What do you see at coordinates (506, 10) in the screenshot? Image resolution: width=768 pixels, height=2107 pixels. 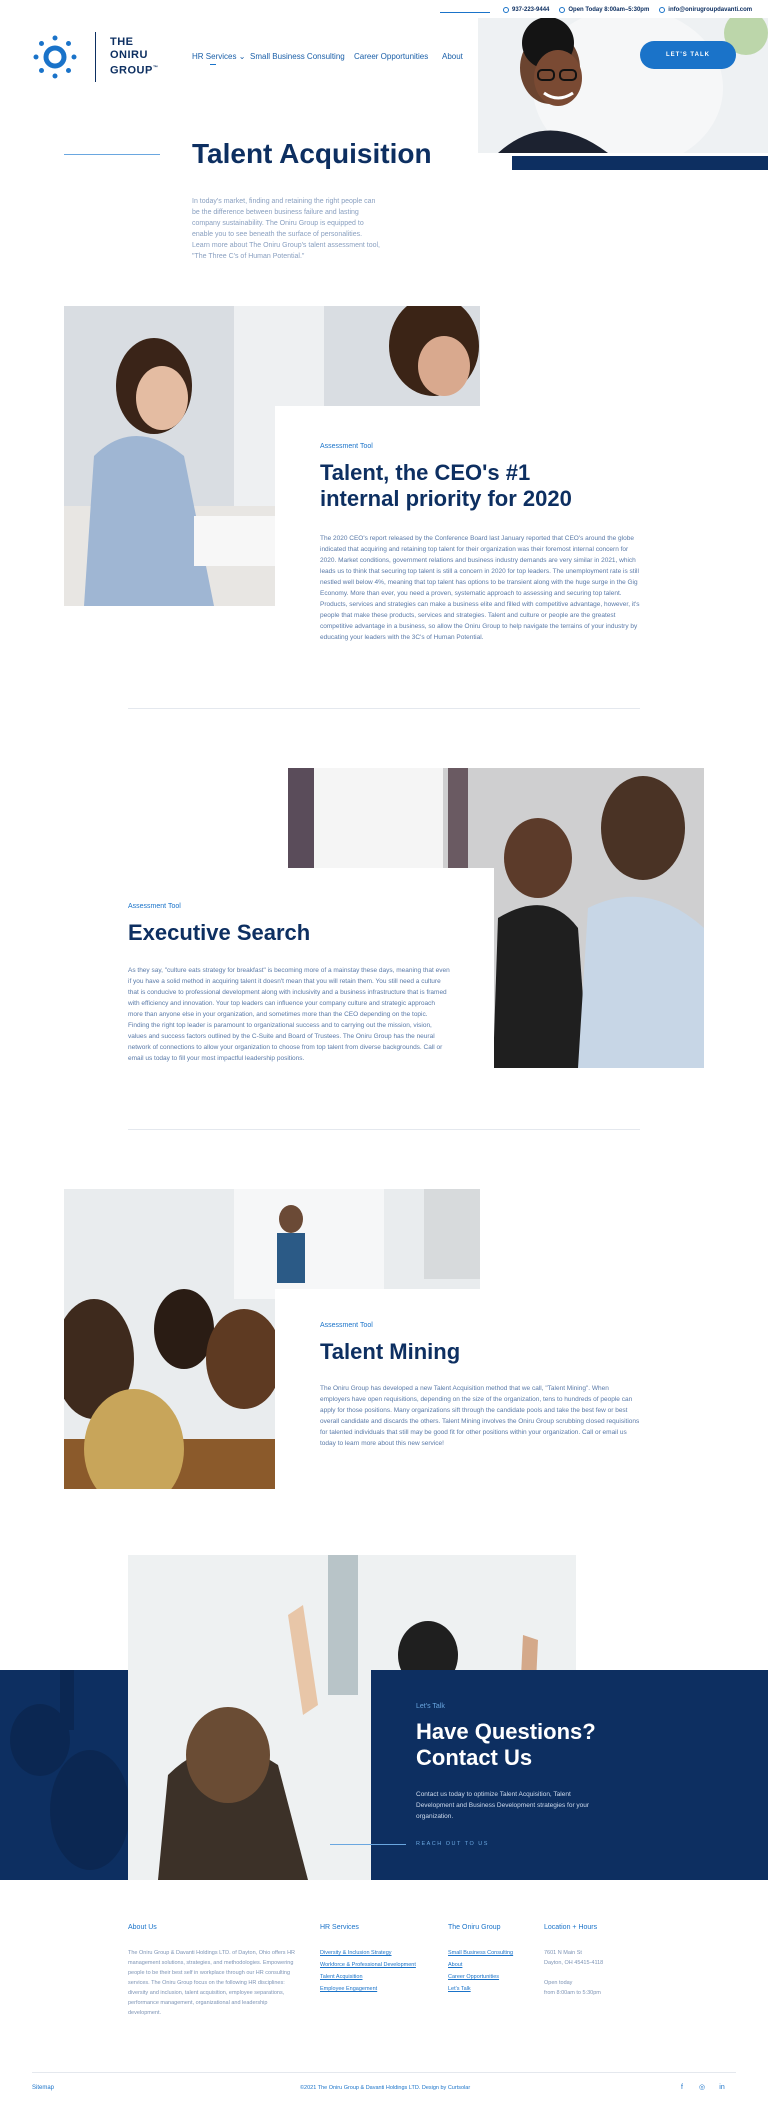 I see `phone-icon` at bounding box center [506, 10].